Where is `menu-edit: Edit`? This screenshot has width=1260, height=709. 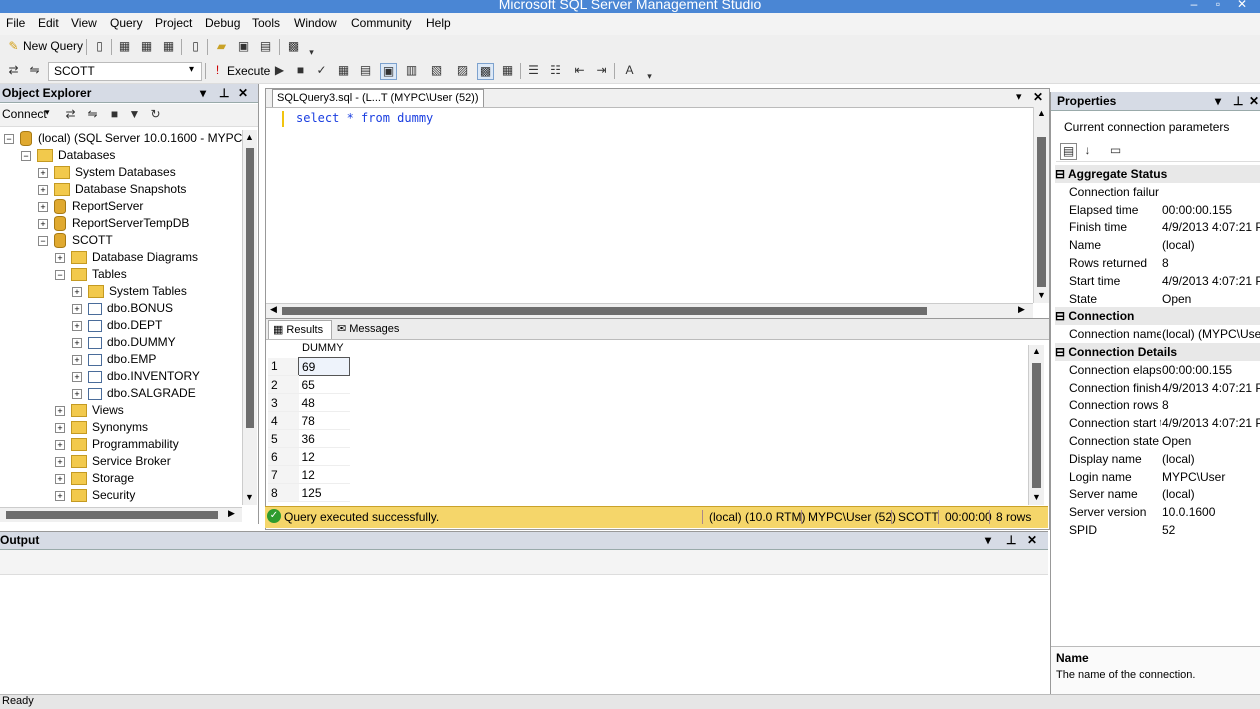 menu-edit: Edit is located at coordinates (48, 23).